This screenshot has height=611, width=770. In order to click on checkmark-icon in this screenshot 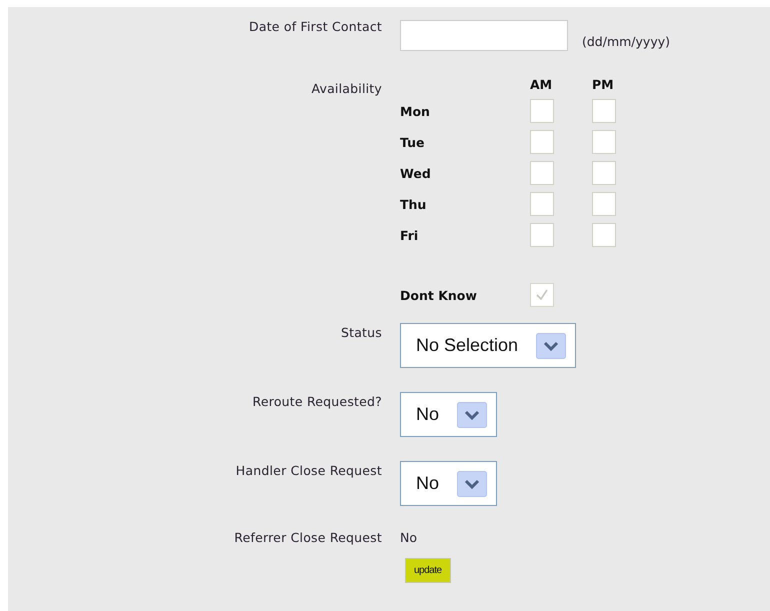, I will do `click(542, 295)`.